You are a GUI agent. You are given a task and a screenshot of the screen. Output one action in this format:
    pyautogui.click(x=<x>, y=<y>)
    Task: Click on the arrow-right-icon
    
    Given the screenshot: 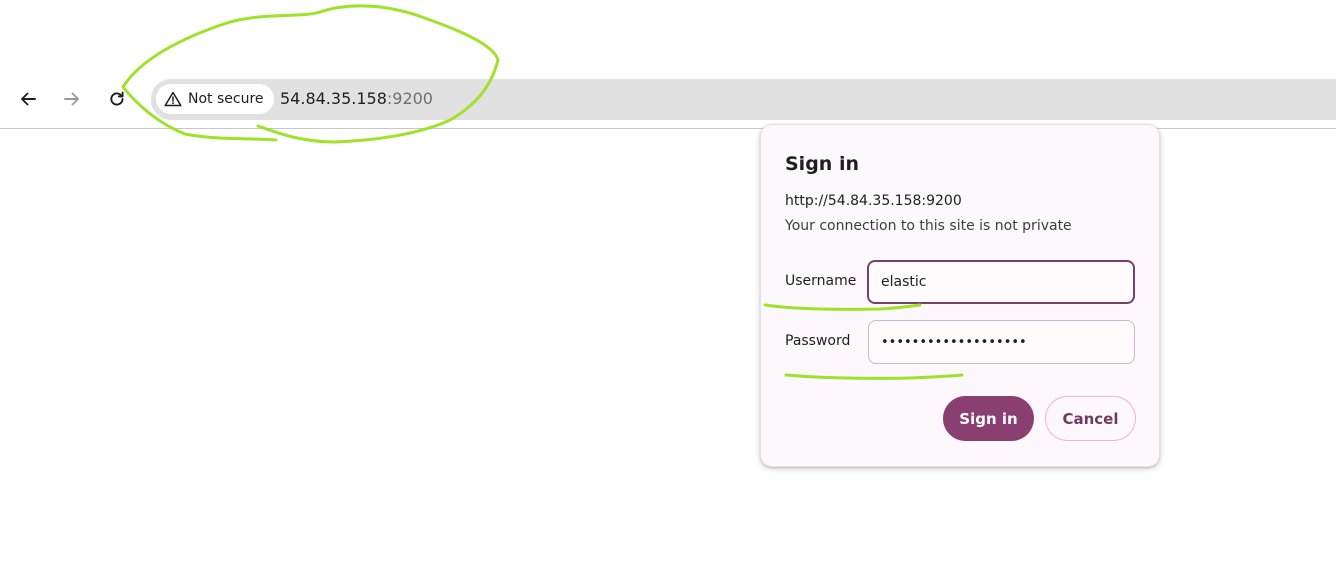 What is the action you would take?
    pyautogui.click(x=71, y=99)
    